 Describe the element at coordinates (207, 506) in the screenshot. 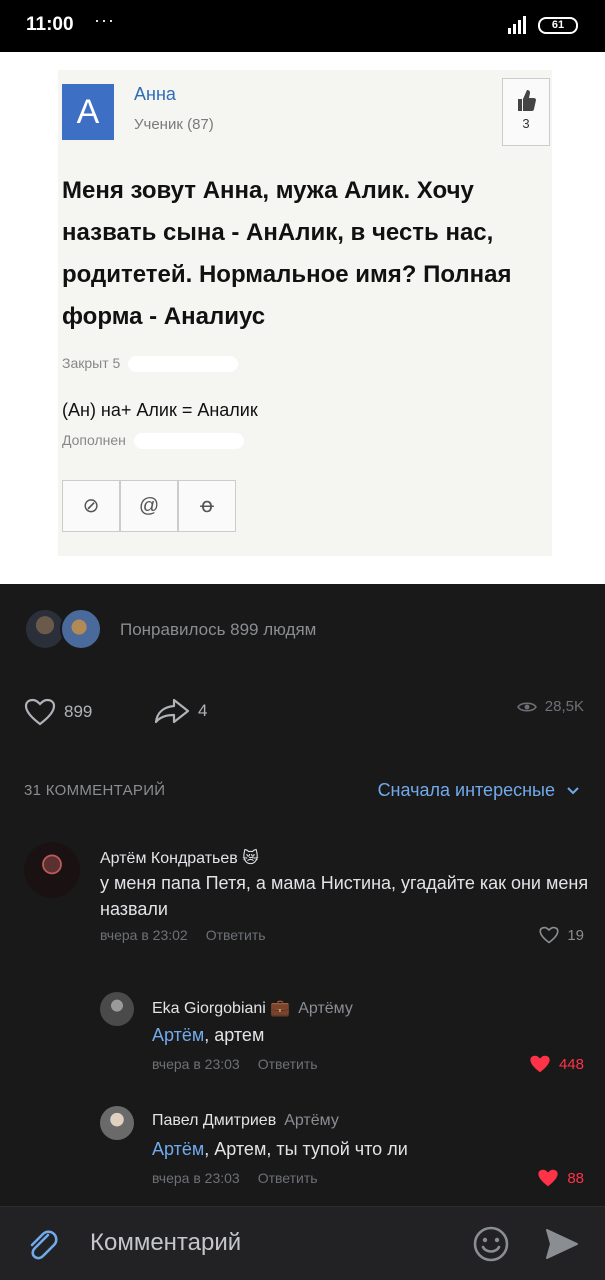

I see `ok-icon: ꝋ` at that location.